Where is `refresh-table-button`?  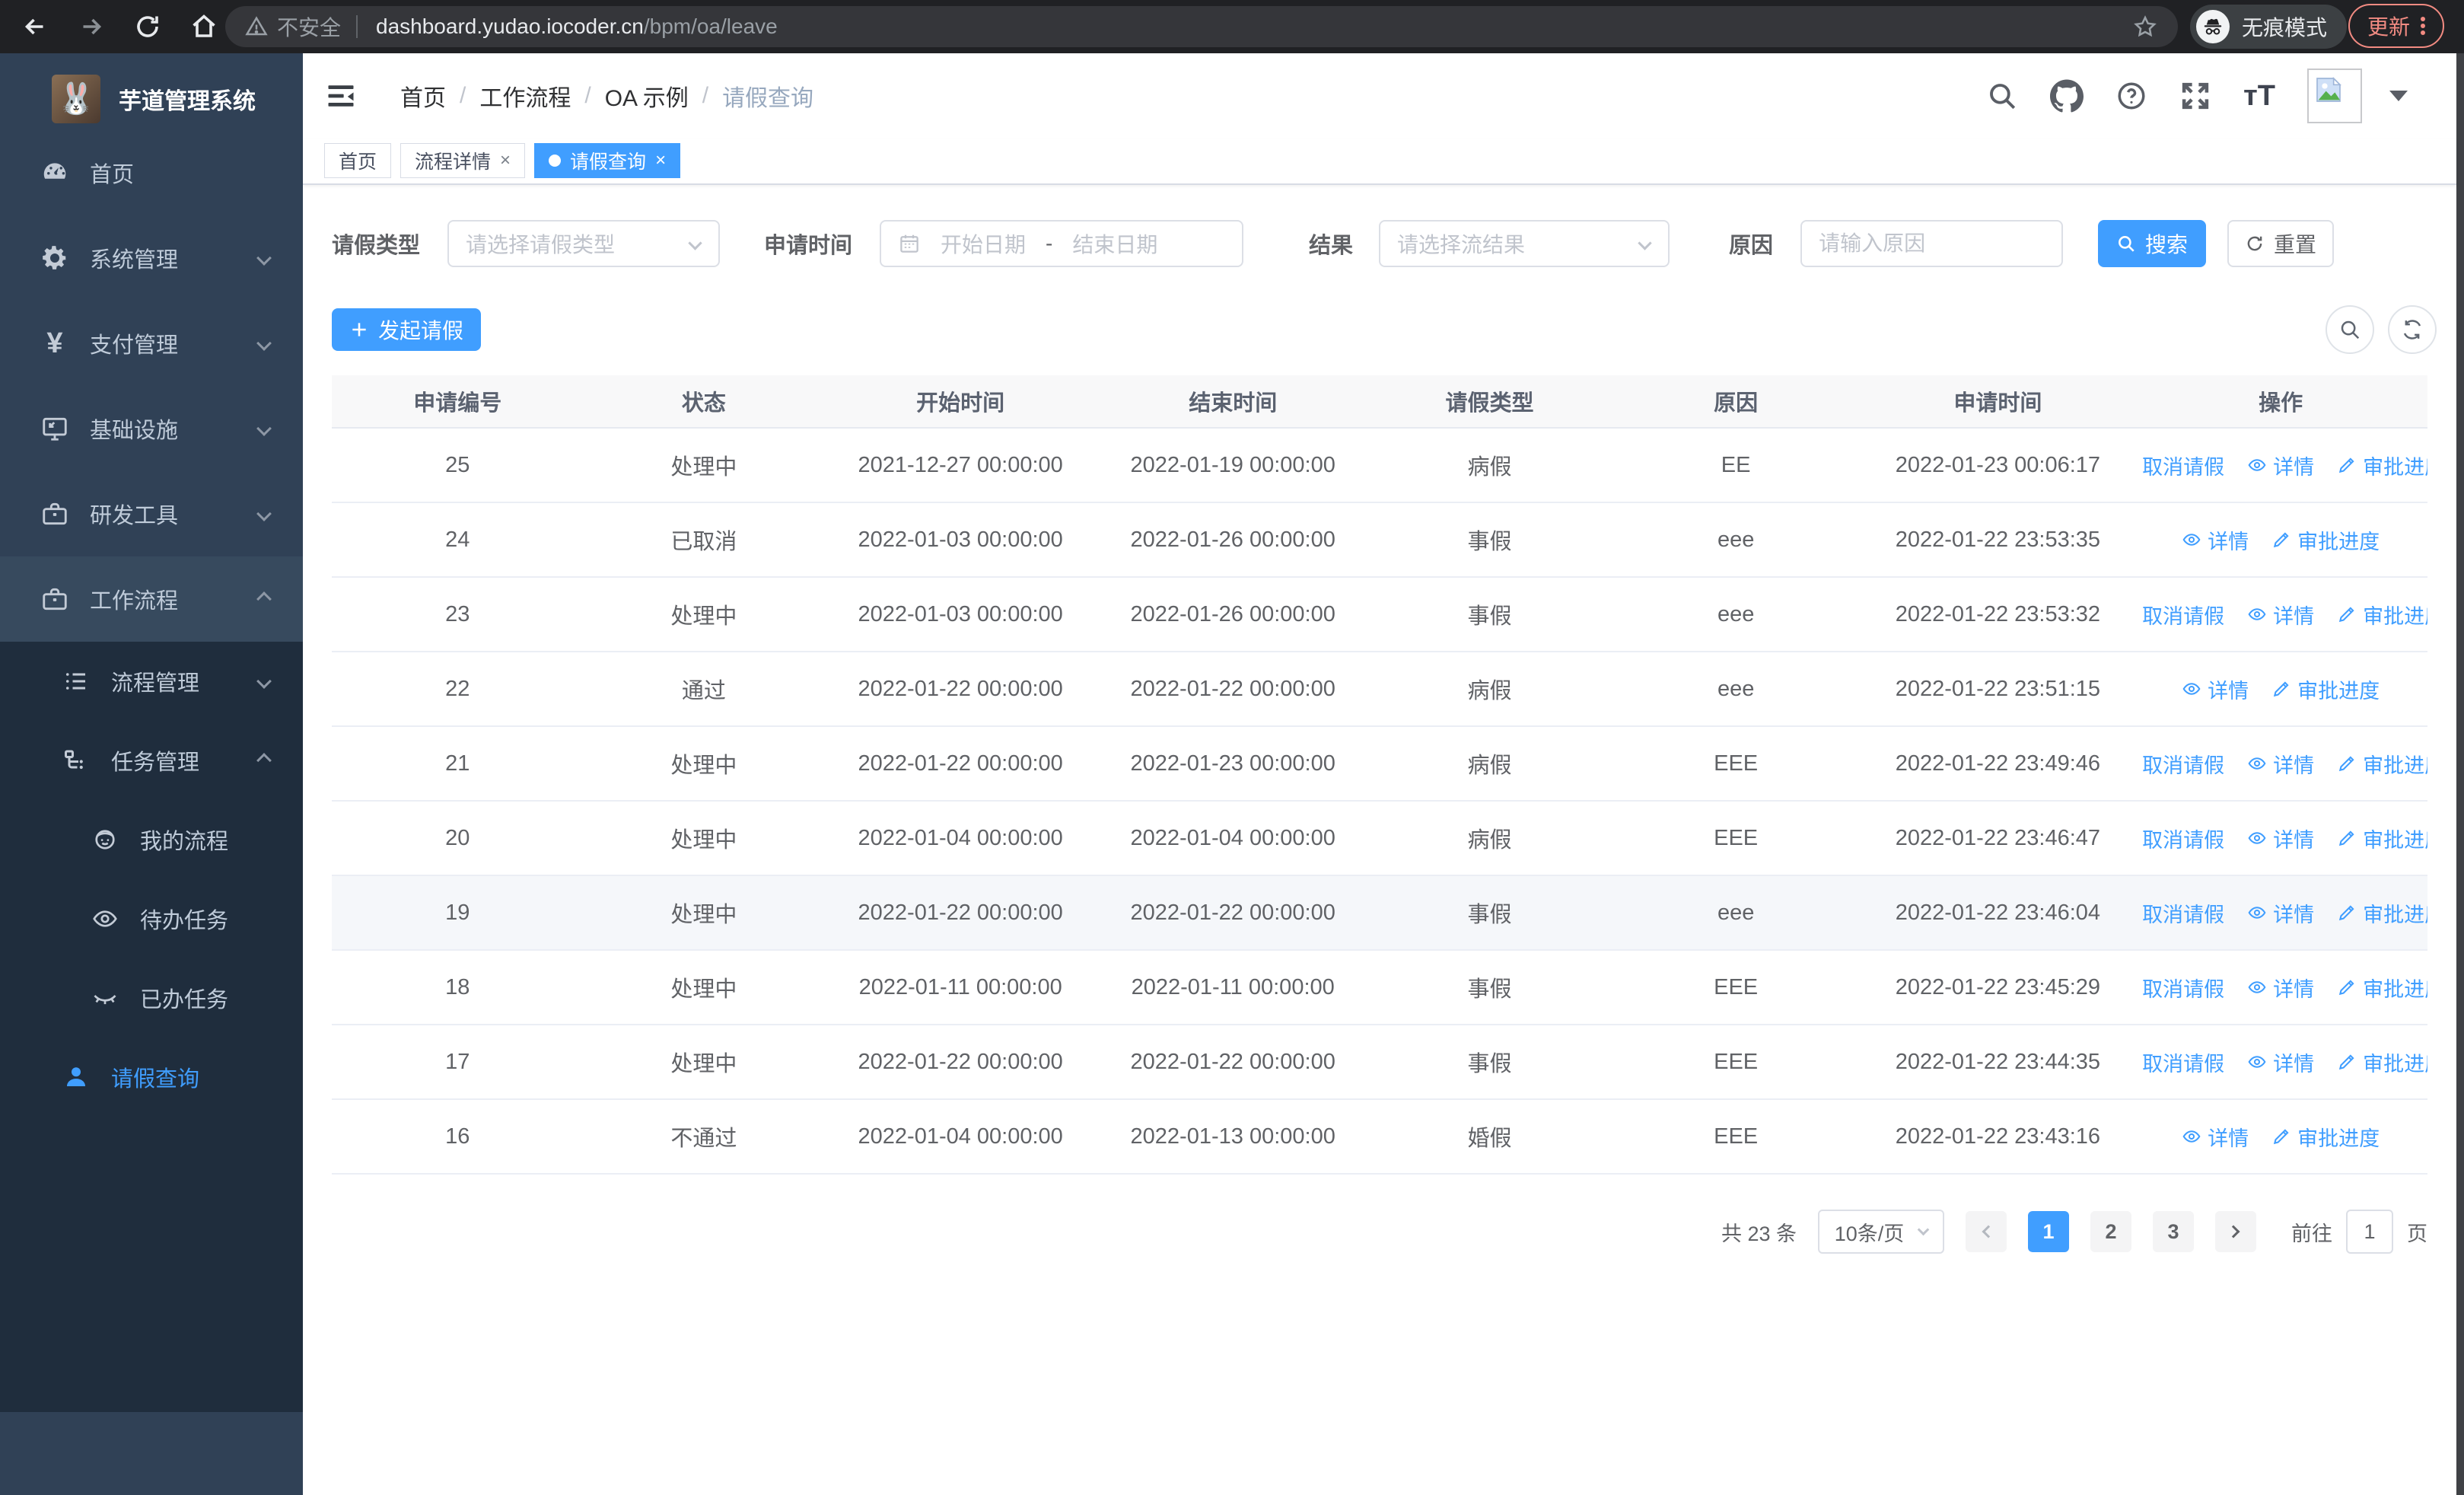 refresh-table-button is located at coordinates (2412, 329).